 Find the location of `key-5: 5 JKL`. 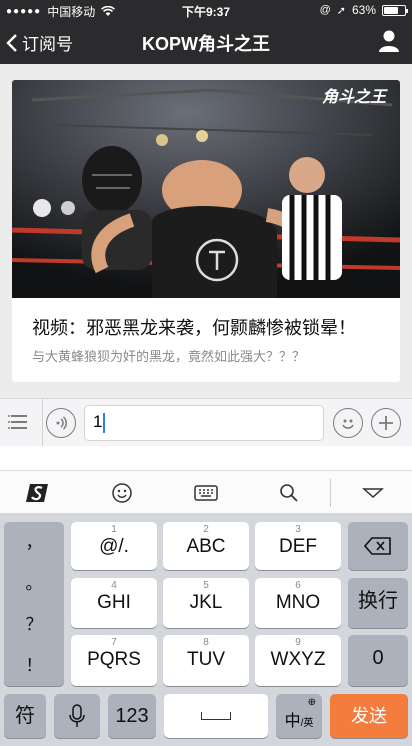

key-5: 5 JKL is located at coordinates (206, 603).